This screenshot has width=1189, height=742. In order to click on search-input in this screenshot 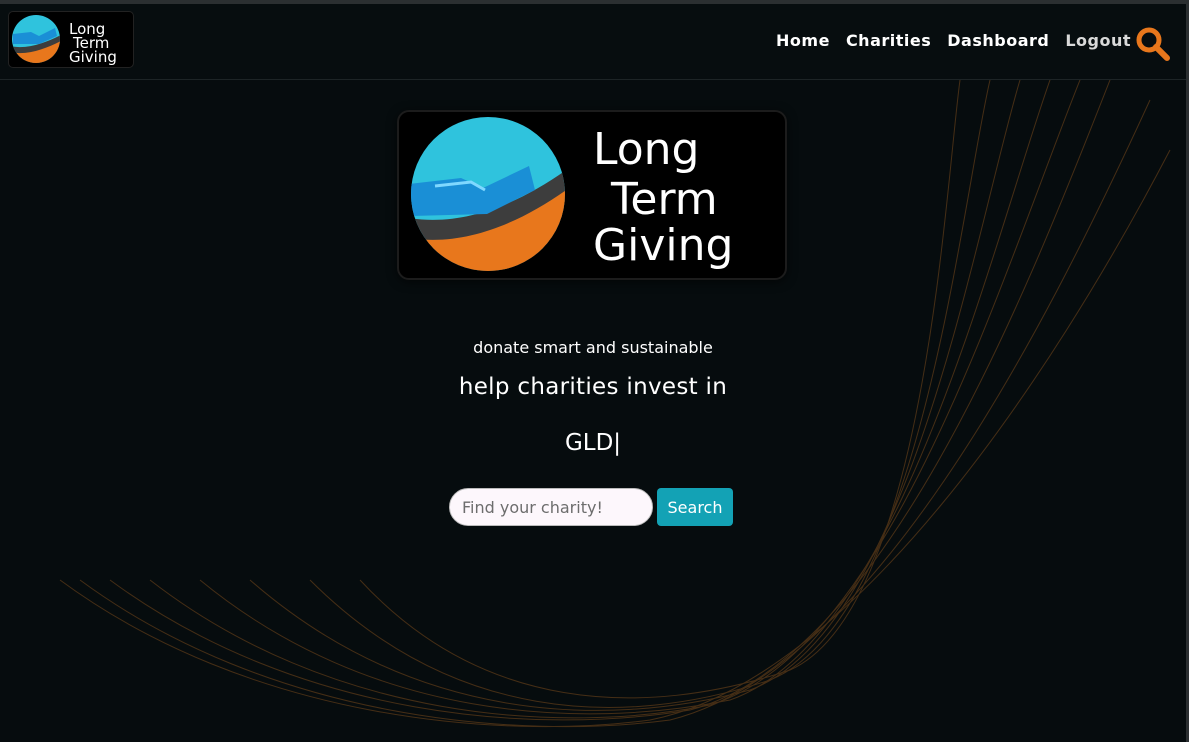, I will do `click(551, 507)`.